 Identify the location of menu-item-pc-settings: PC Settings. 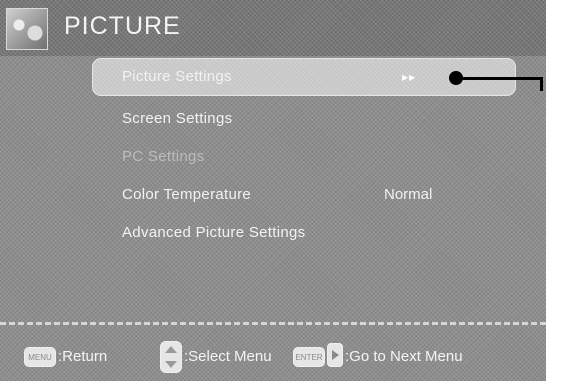
(163, 156).